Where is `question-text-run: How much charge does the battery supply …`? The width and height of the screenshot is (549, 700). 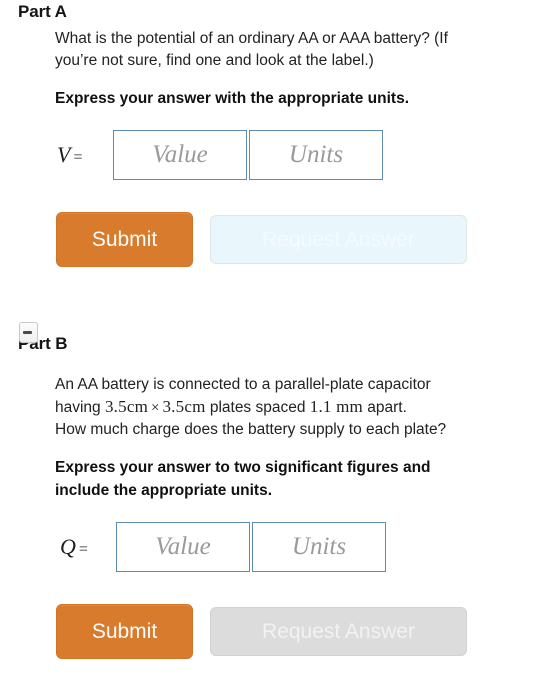 question-text-run: How much charge does the battery supply … is located at coordinates (251, 429).